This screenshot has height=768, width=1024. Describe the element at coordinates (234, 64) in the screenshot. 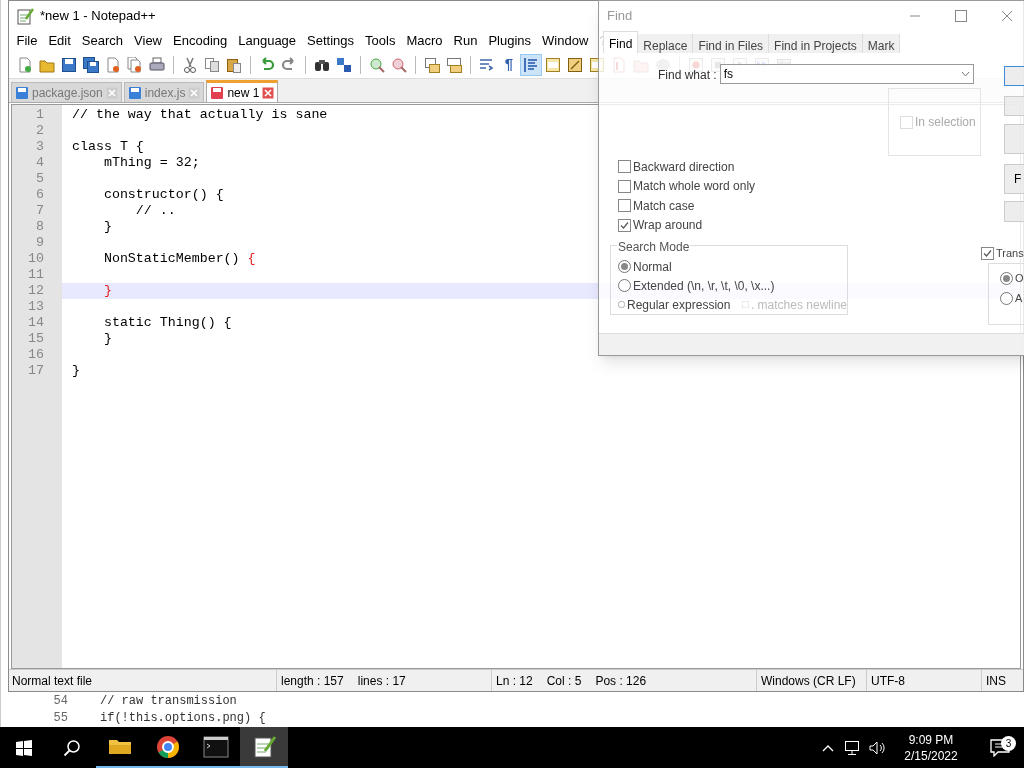

I see `clipboard-icon` at that location.